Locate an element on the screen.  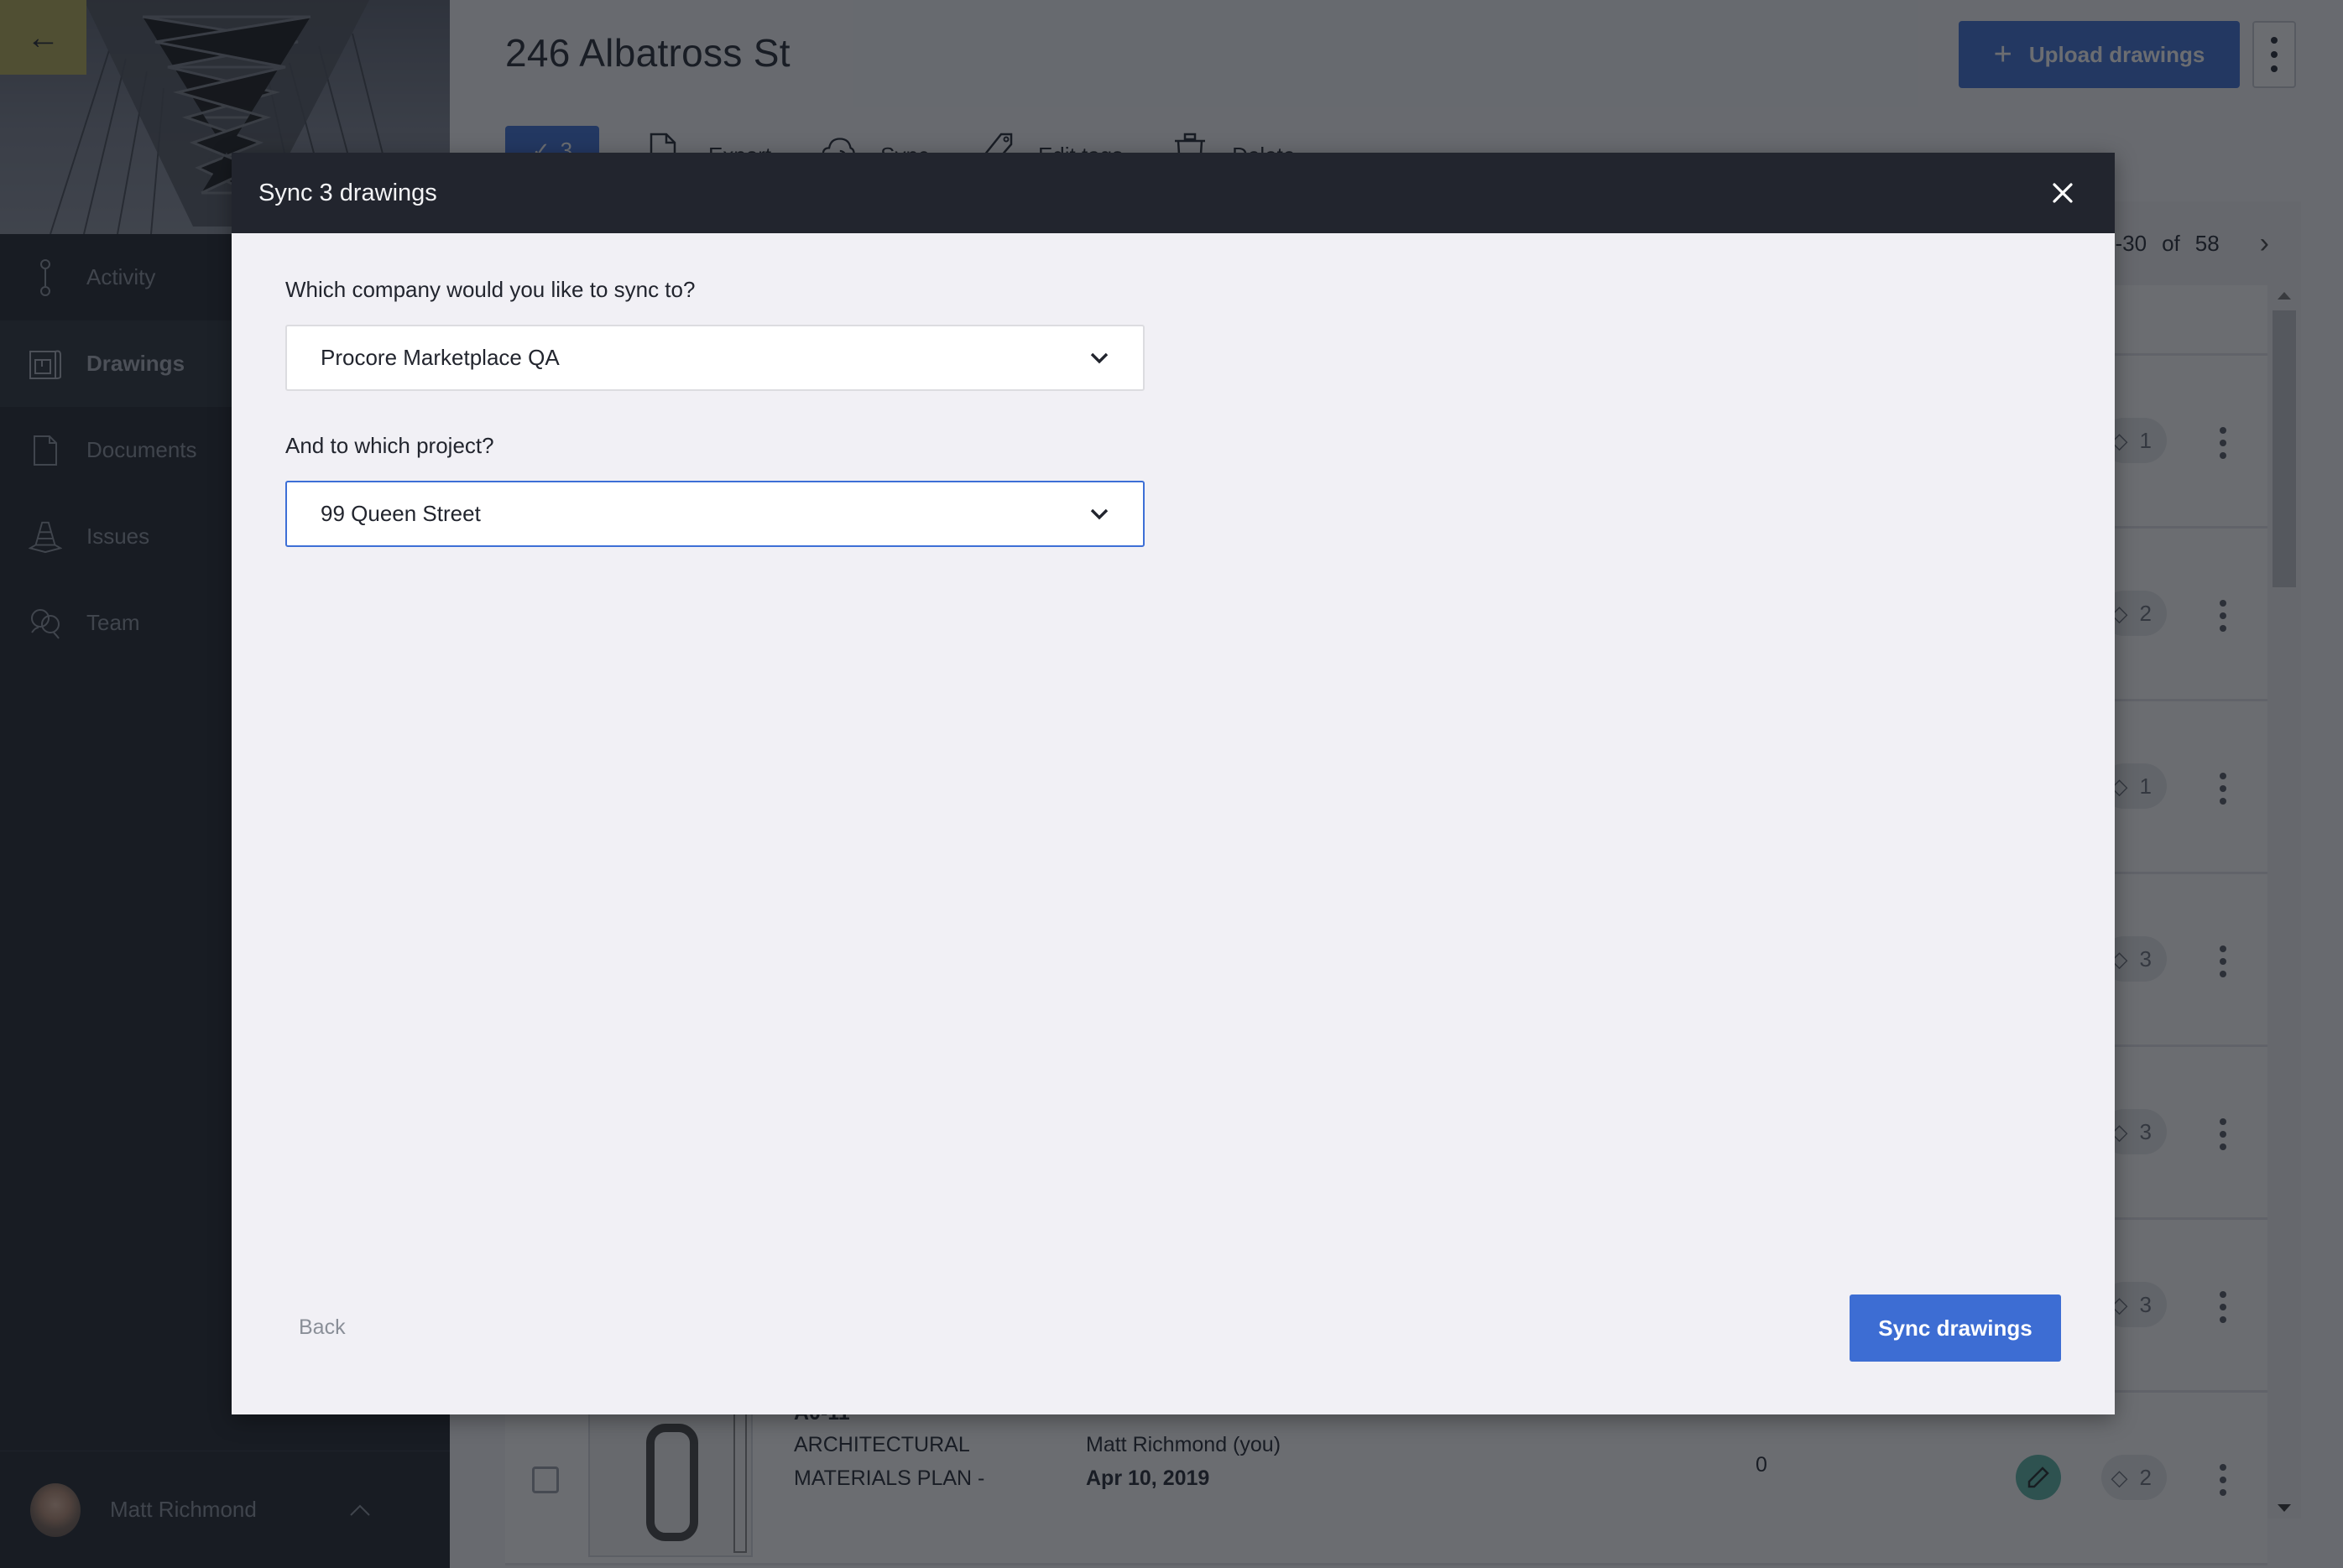
company-select: Procore Marketplace QA is located at coordinates (715, 358).